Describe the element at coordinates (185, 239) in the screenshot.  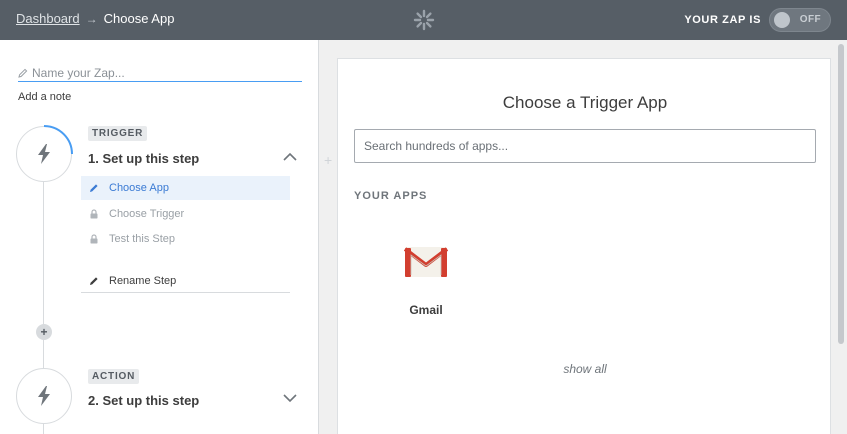
I see `substep-test-step: Test this Step` at that location.